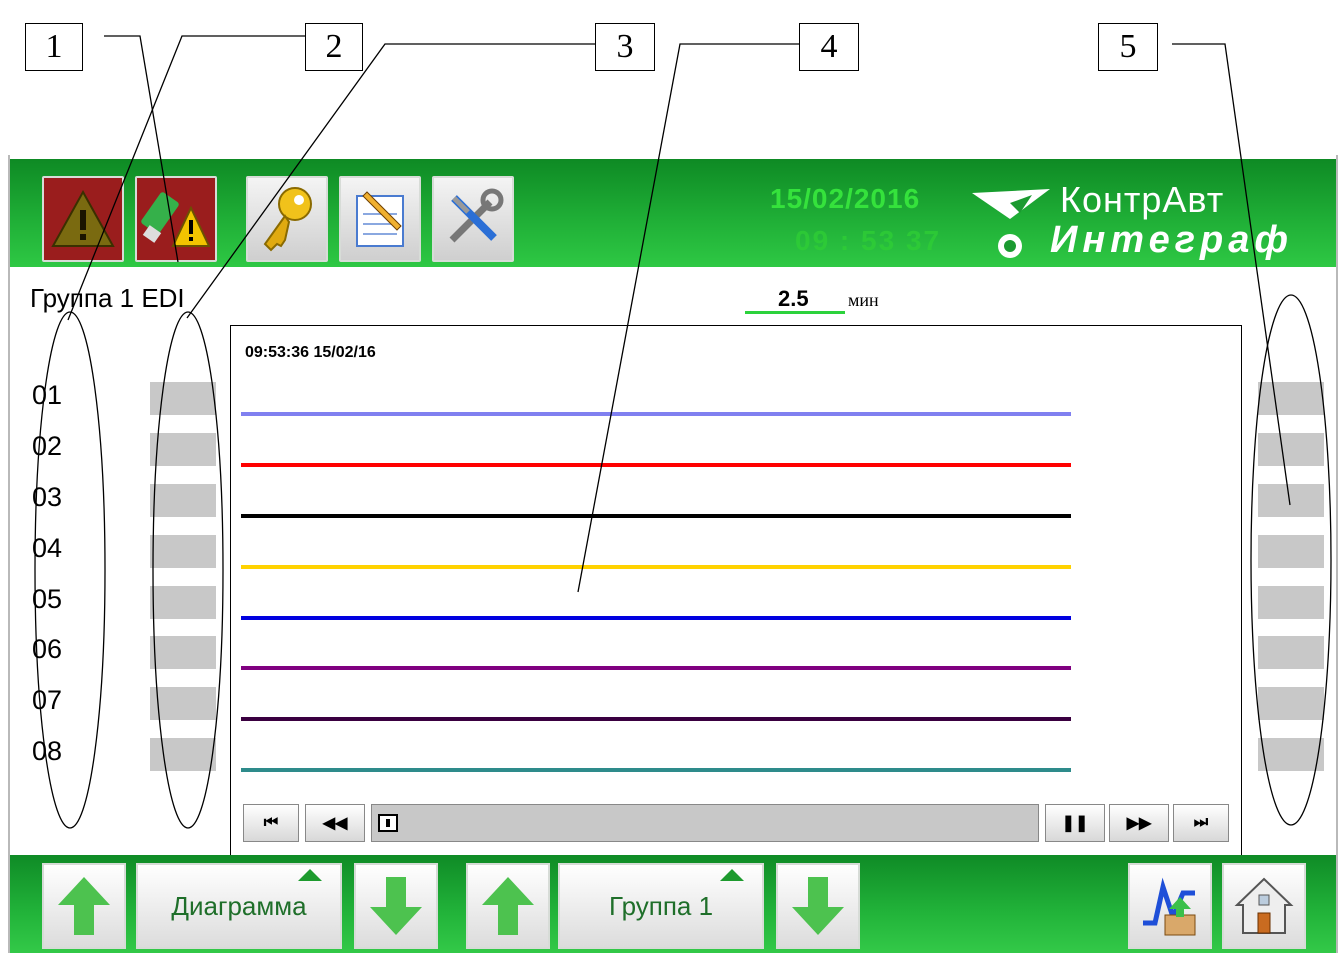  What do you see at coordinates (625, 47) in the screenshot?
I see `callout-3: 3` at bounding box center [625, 47].